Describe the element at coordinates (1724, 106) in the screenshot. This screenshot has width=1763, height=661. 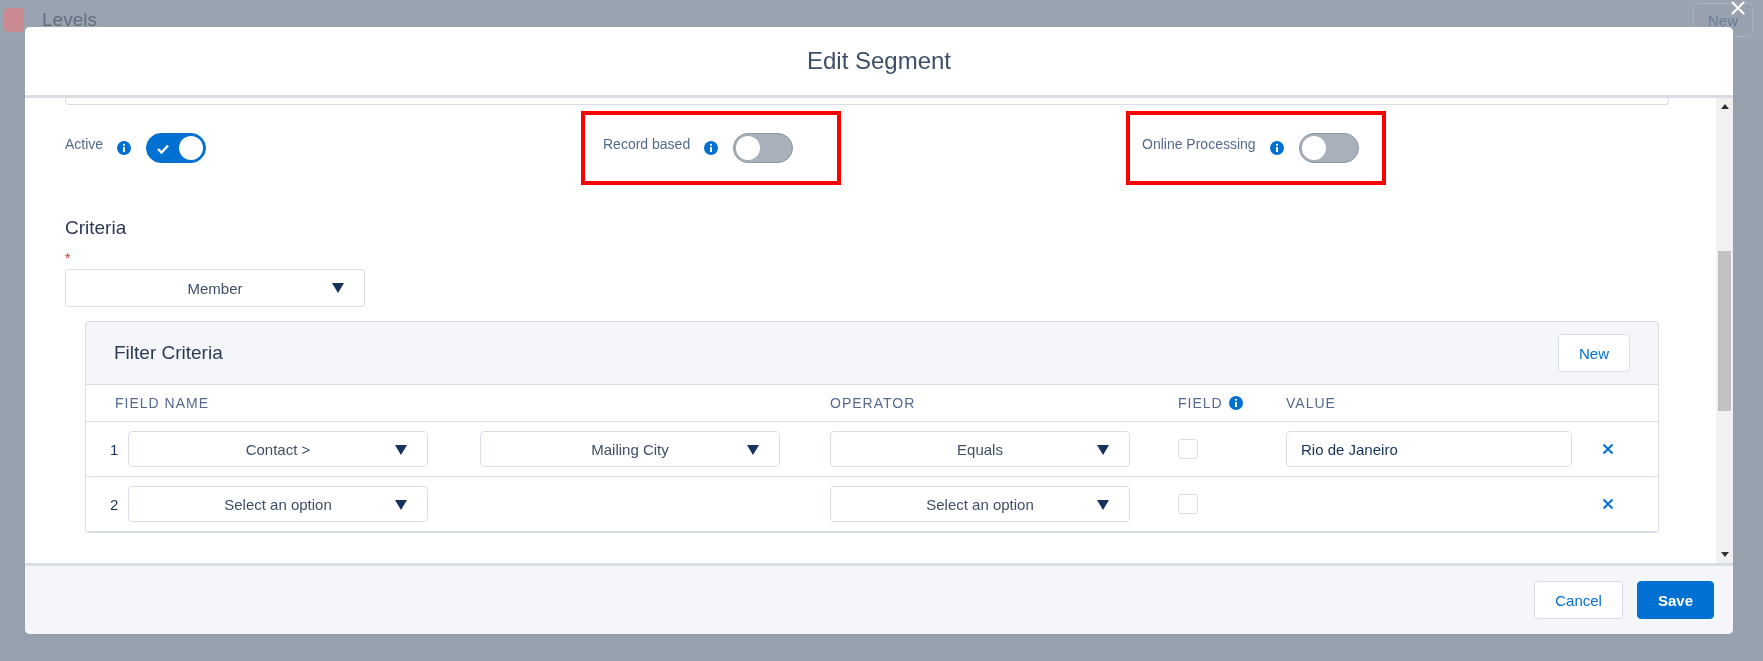
I see `scroll-up-icon` at that location.